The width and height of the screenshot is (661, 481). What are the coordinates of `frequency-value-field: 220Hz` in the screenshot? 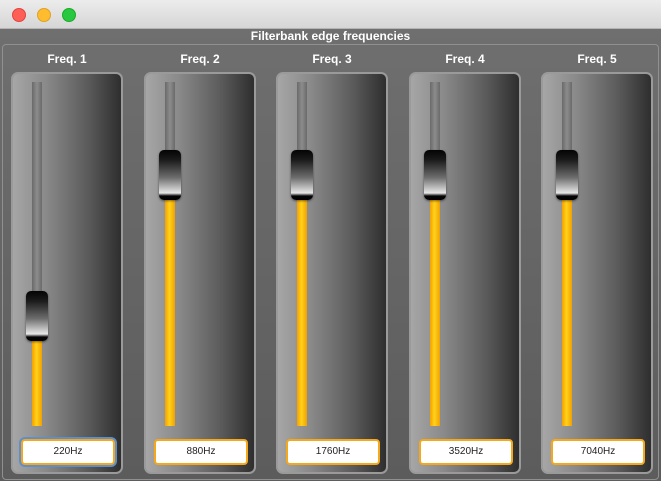 It's located at (68, 452).